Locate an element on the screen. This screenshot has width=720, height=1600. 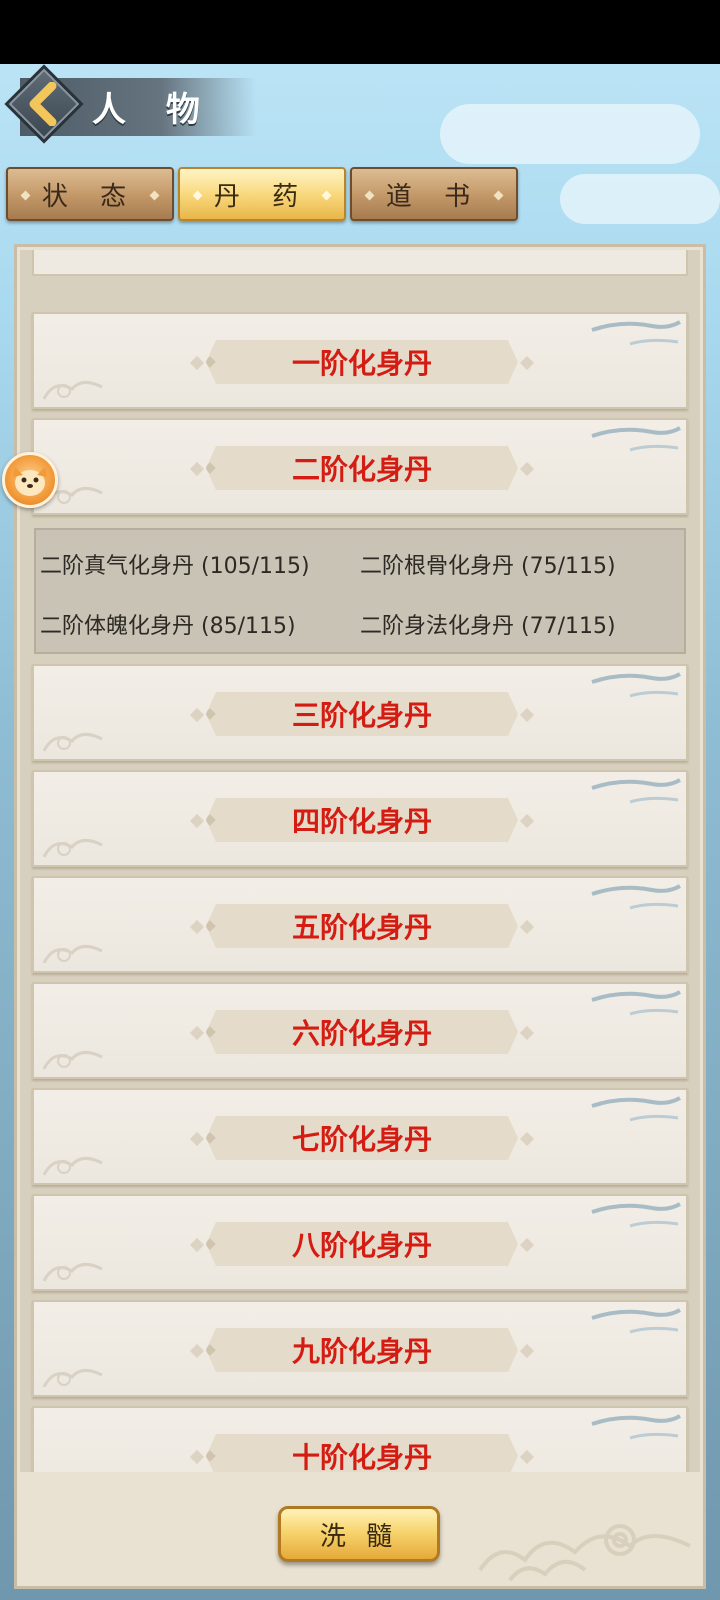
pill-card-3: 三阶化身丹 is located at coordinates (360, 712).